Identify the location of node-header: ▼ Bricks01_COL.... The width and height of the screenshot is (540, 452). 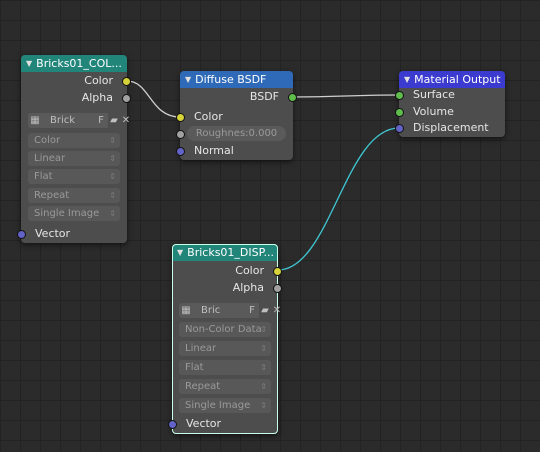
(74, 63).